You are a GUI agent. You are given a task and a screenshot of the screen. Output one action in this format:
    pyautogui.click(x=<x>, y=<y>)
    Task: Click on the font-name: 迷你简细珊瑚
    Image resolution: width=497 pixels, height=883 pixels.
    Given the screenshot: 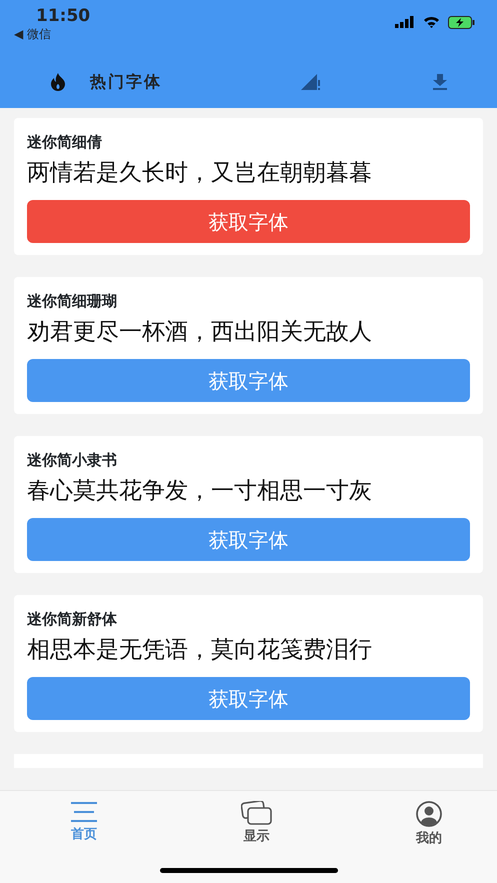 What is the action you would take?
    pyautogui.click(x=72, y=301)
    